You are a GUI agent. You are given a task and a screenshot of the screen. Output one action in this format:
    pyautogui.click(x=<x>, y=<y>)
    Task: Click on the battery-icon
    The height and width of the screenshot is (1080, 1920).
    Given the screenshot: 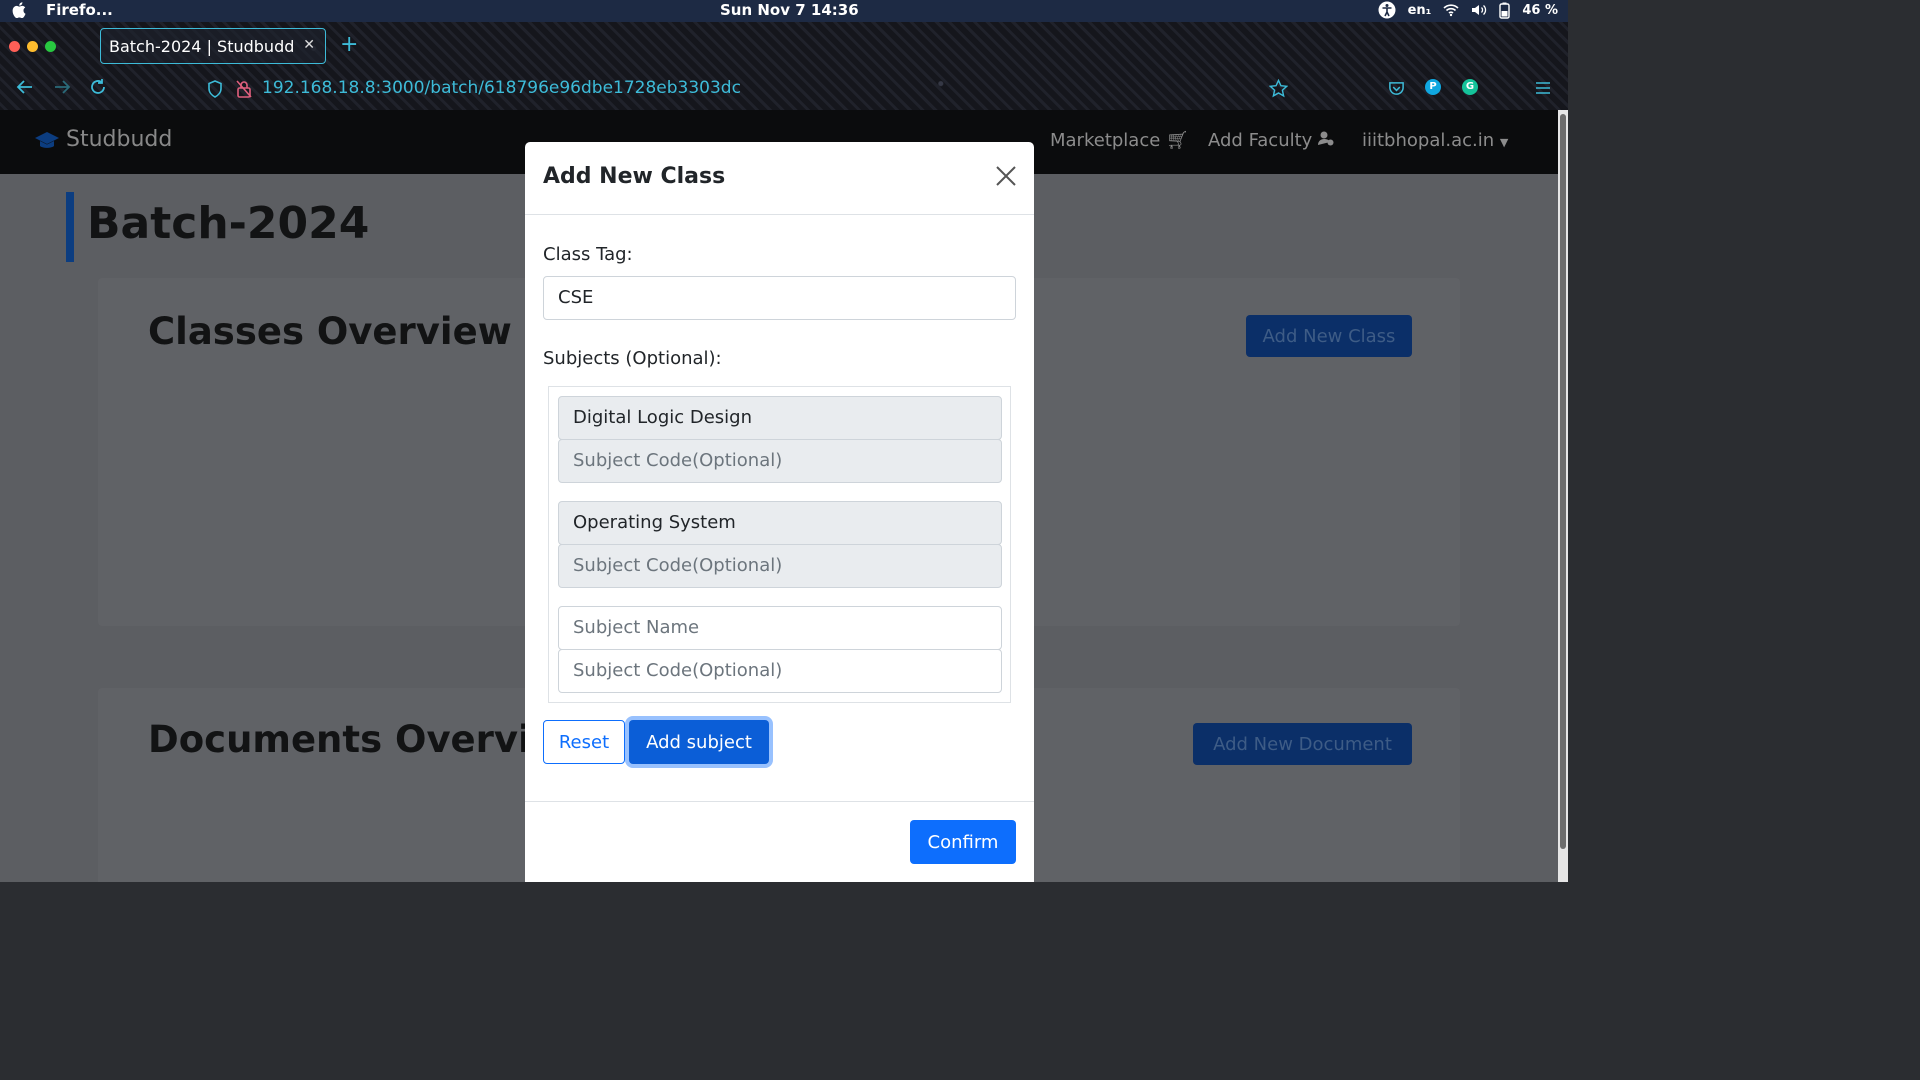 What is the action you would take?
    pyautogui.click(x=1505, y=10)
    